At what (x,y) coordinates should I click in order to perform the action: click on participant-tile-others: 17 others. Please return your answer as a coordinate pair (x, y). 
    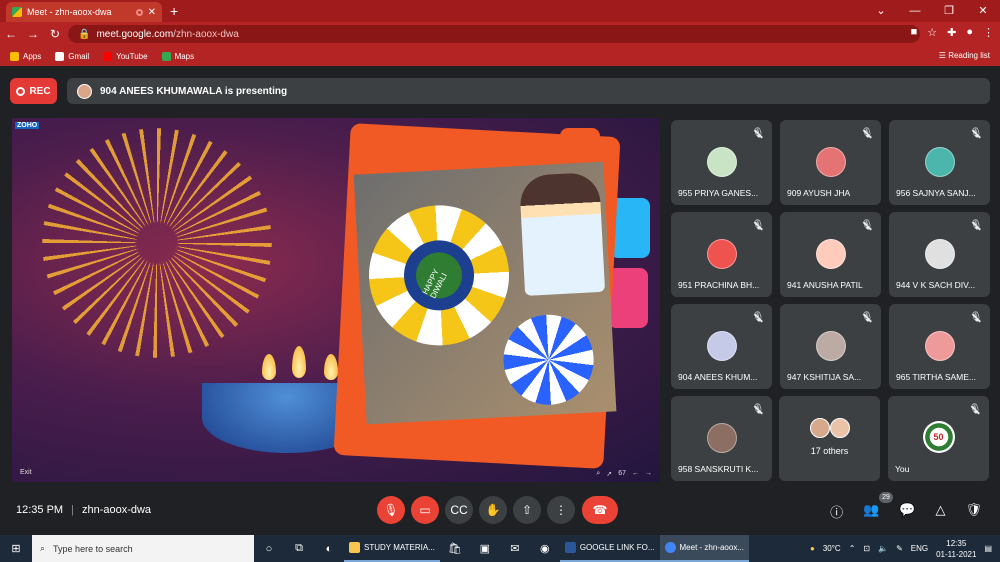
    Looking at the image, I should click on (829, 438).